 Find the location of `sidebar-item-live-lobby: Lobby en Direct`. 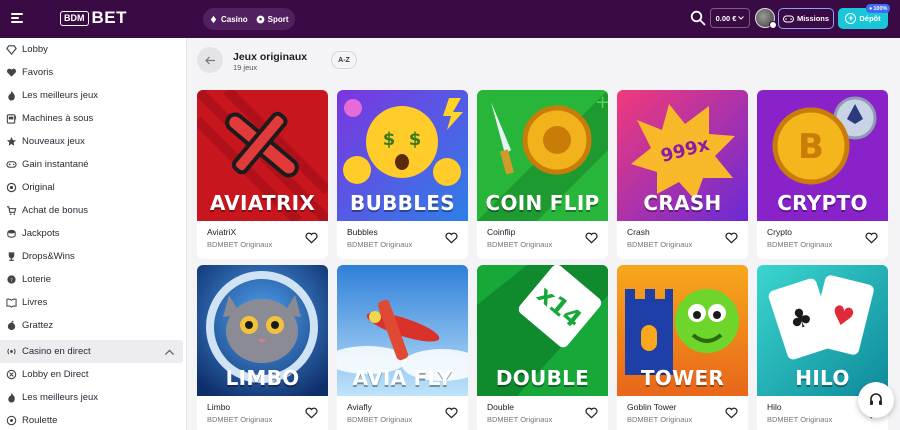

sidebar-item-live-lobby: Lobby en Direct is located at coordinates (93, 374).